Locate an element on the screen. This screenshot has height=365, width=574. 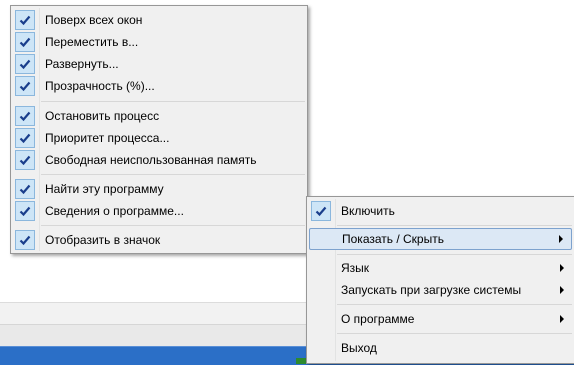
menu-item-stop-process: Остановить процесс is located at coordinates (159, 116).